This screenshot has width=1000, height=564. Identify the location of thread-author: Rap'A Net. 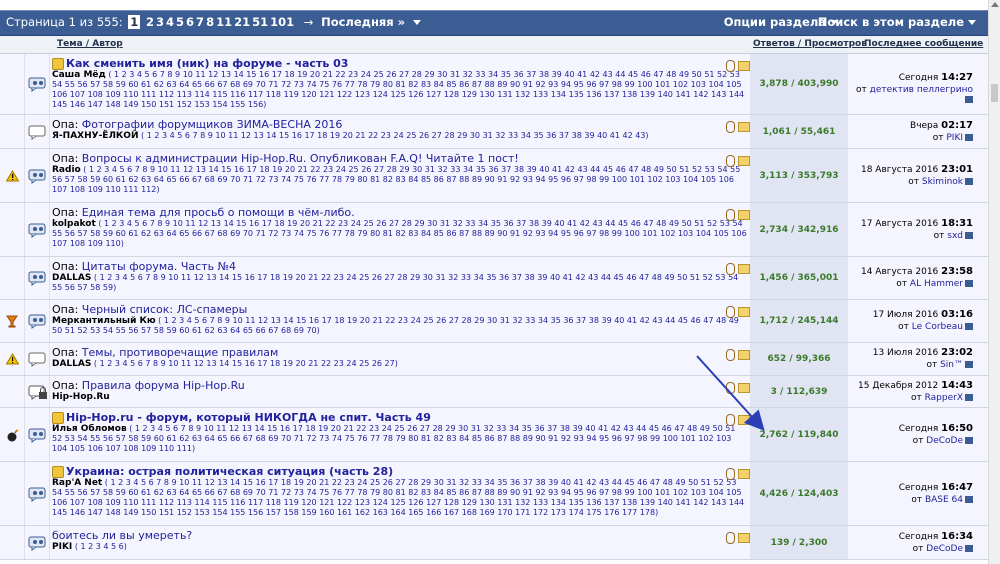
(77, 483).